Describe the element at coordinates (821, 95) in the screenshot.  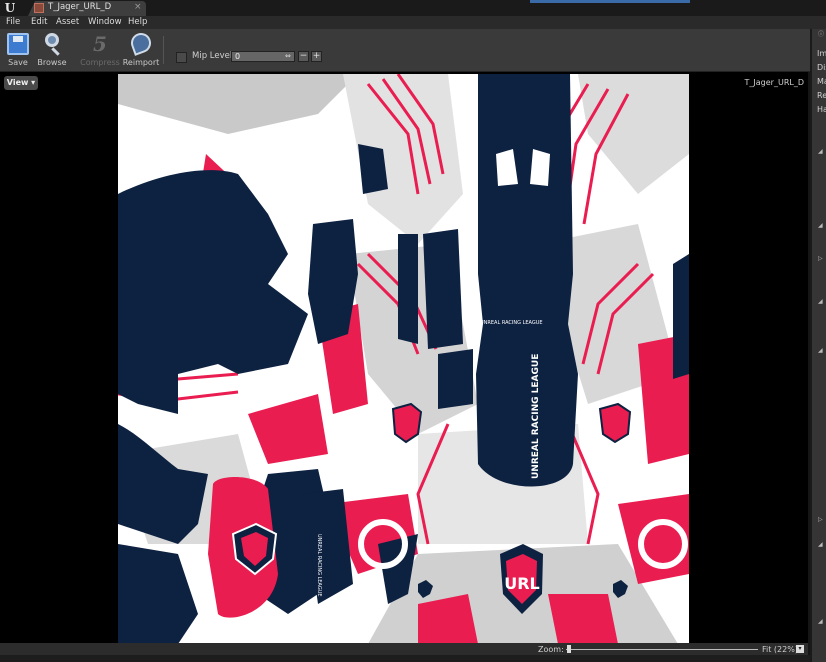
I see `details-label-4: Re` at that location.